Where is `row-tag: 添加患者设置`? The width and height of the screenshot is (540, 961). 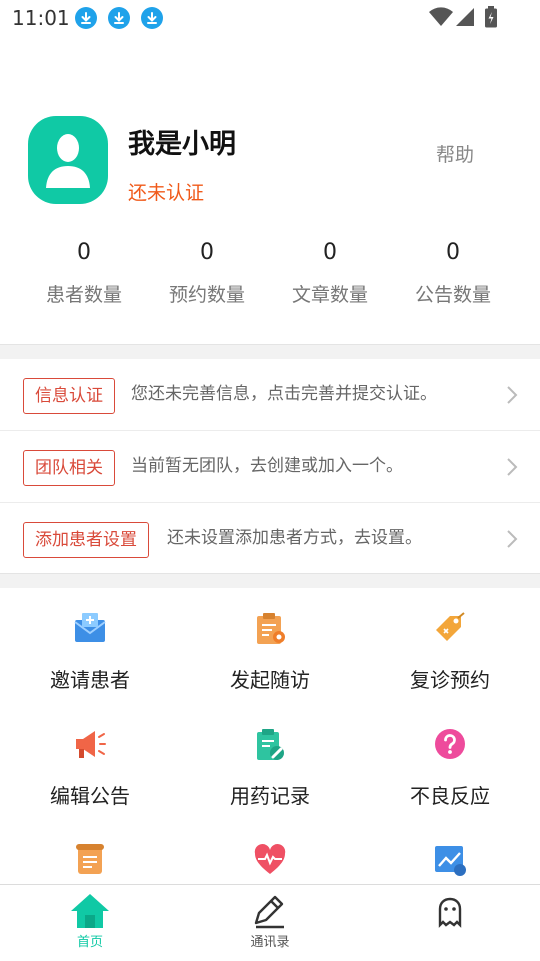 row-tag: 添加患者设置 is located at coordinates (86, 540).